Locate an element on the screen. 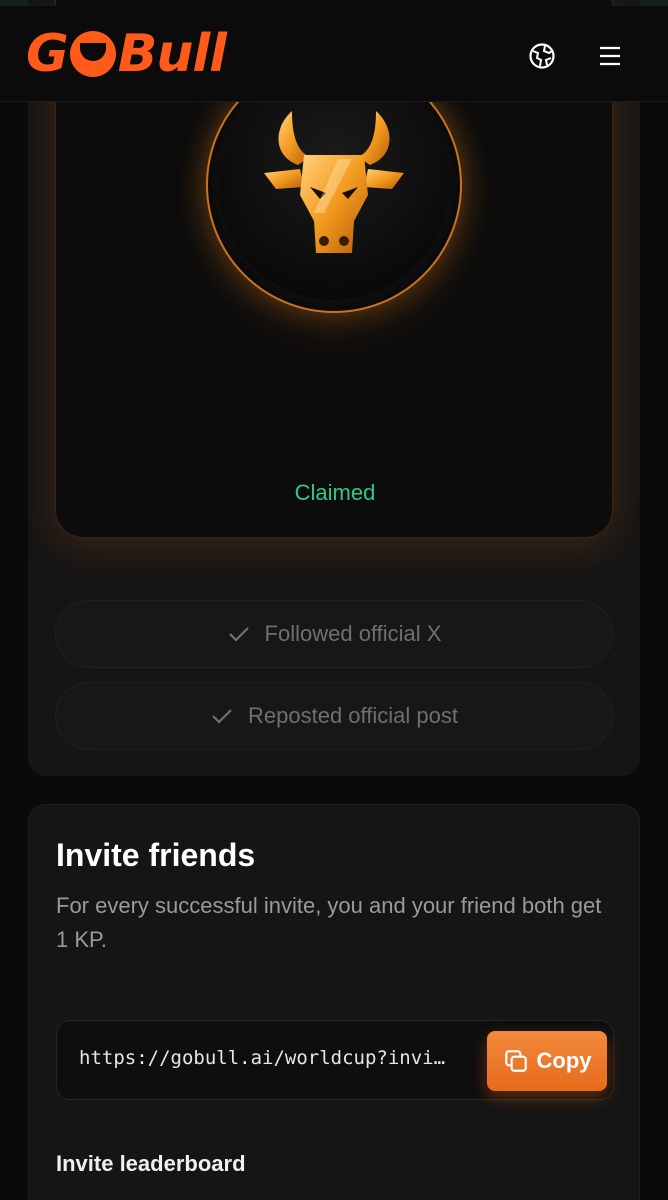 The height and width of the screenshot is (1200, 668). copy-button: Copy is located at coordinates (547, 1061).